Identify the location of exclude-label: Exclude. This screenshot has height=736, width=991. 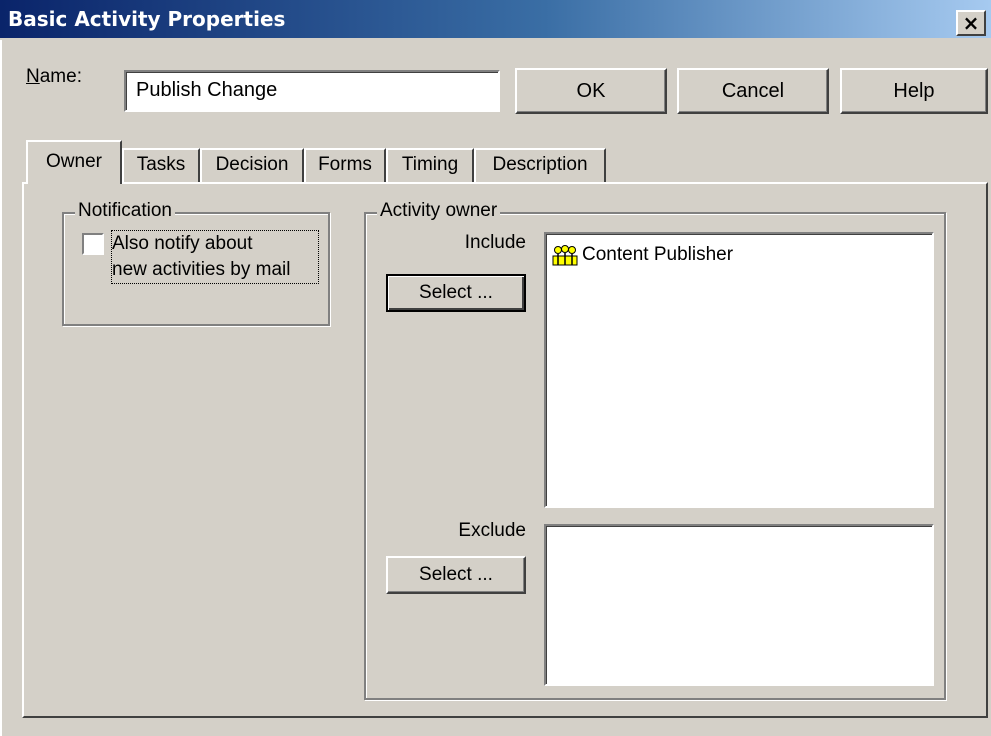
(492, 530).